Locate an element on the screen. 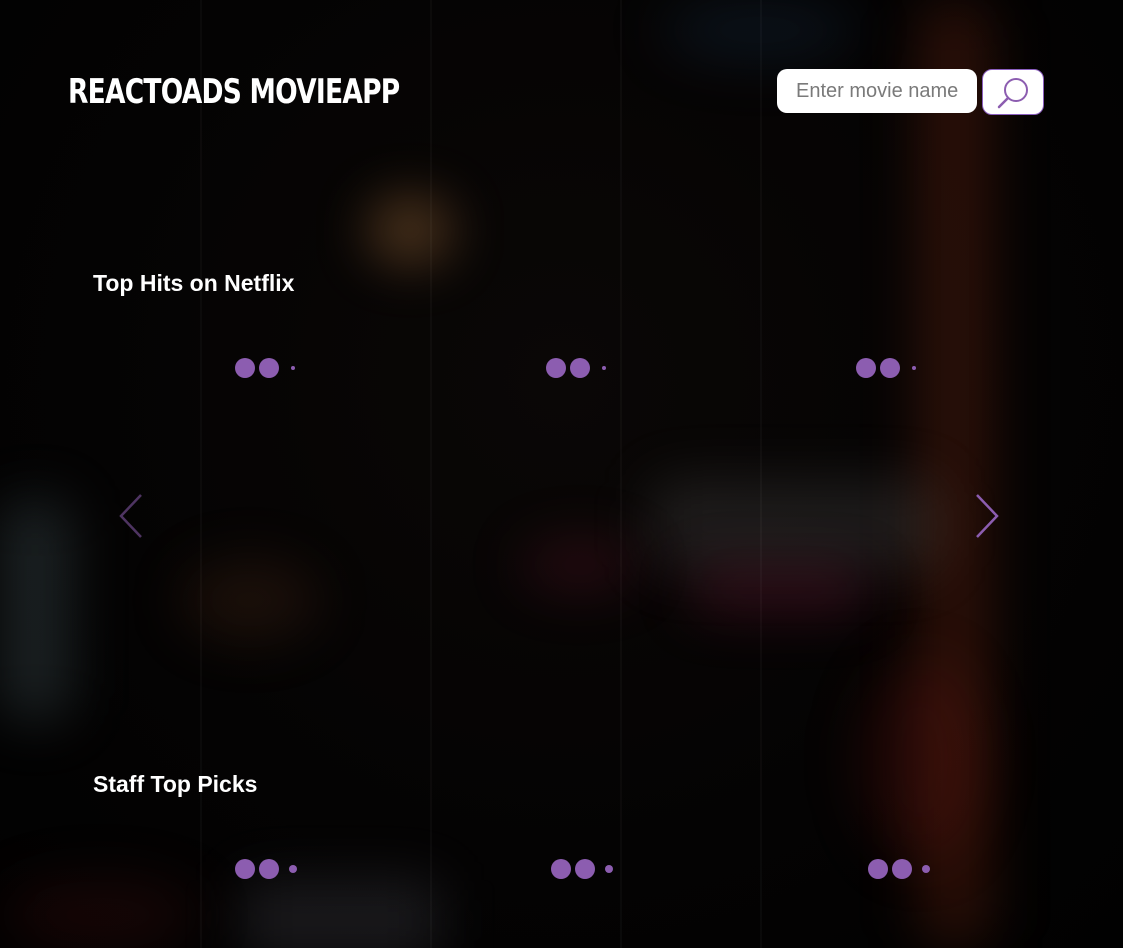 Image resolution: width=1123 pixels, height=948 pixels. section-title-staff-picks: Staff Top Picks is located at coordinates (175, 784).